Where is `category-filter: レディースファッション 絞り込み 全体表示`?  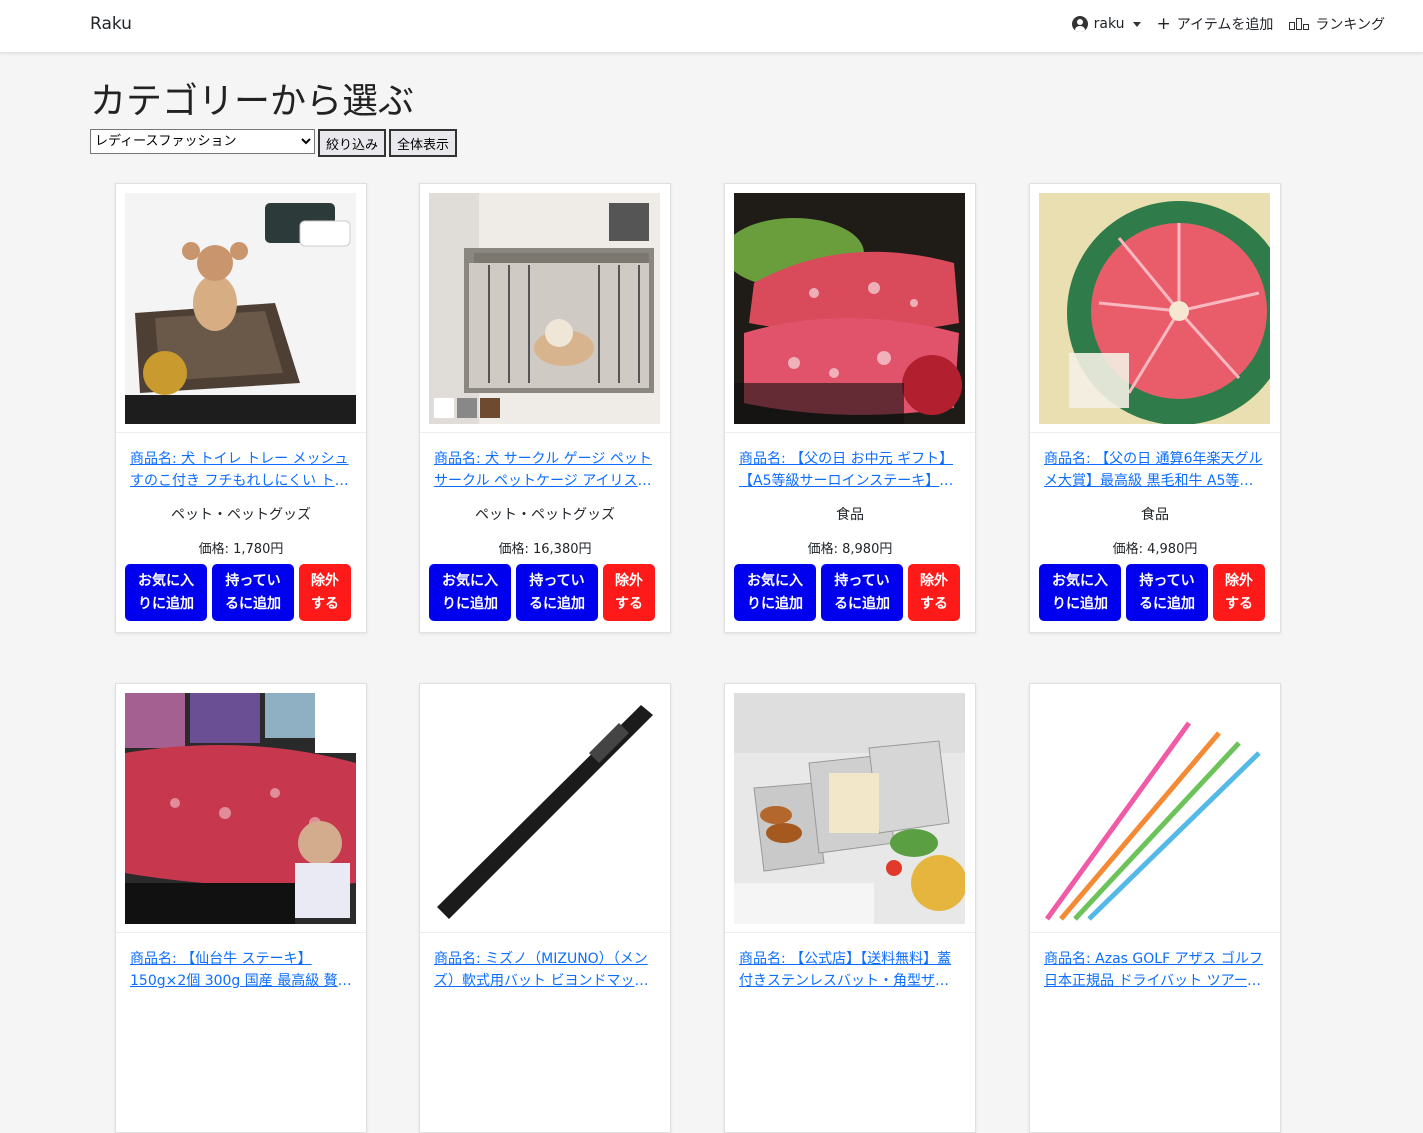 category-filter: レディースファッション 絞り込み 全体表示 is located at coordinates (274, 143).